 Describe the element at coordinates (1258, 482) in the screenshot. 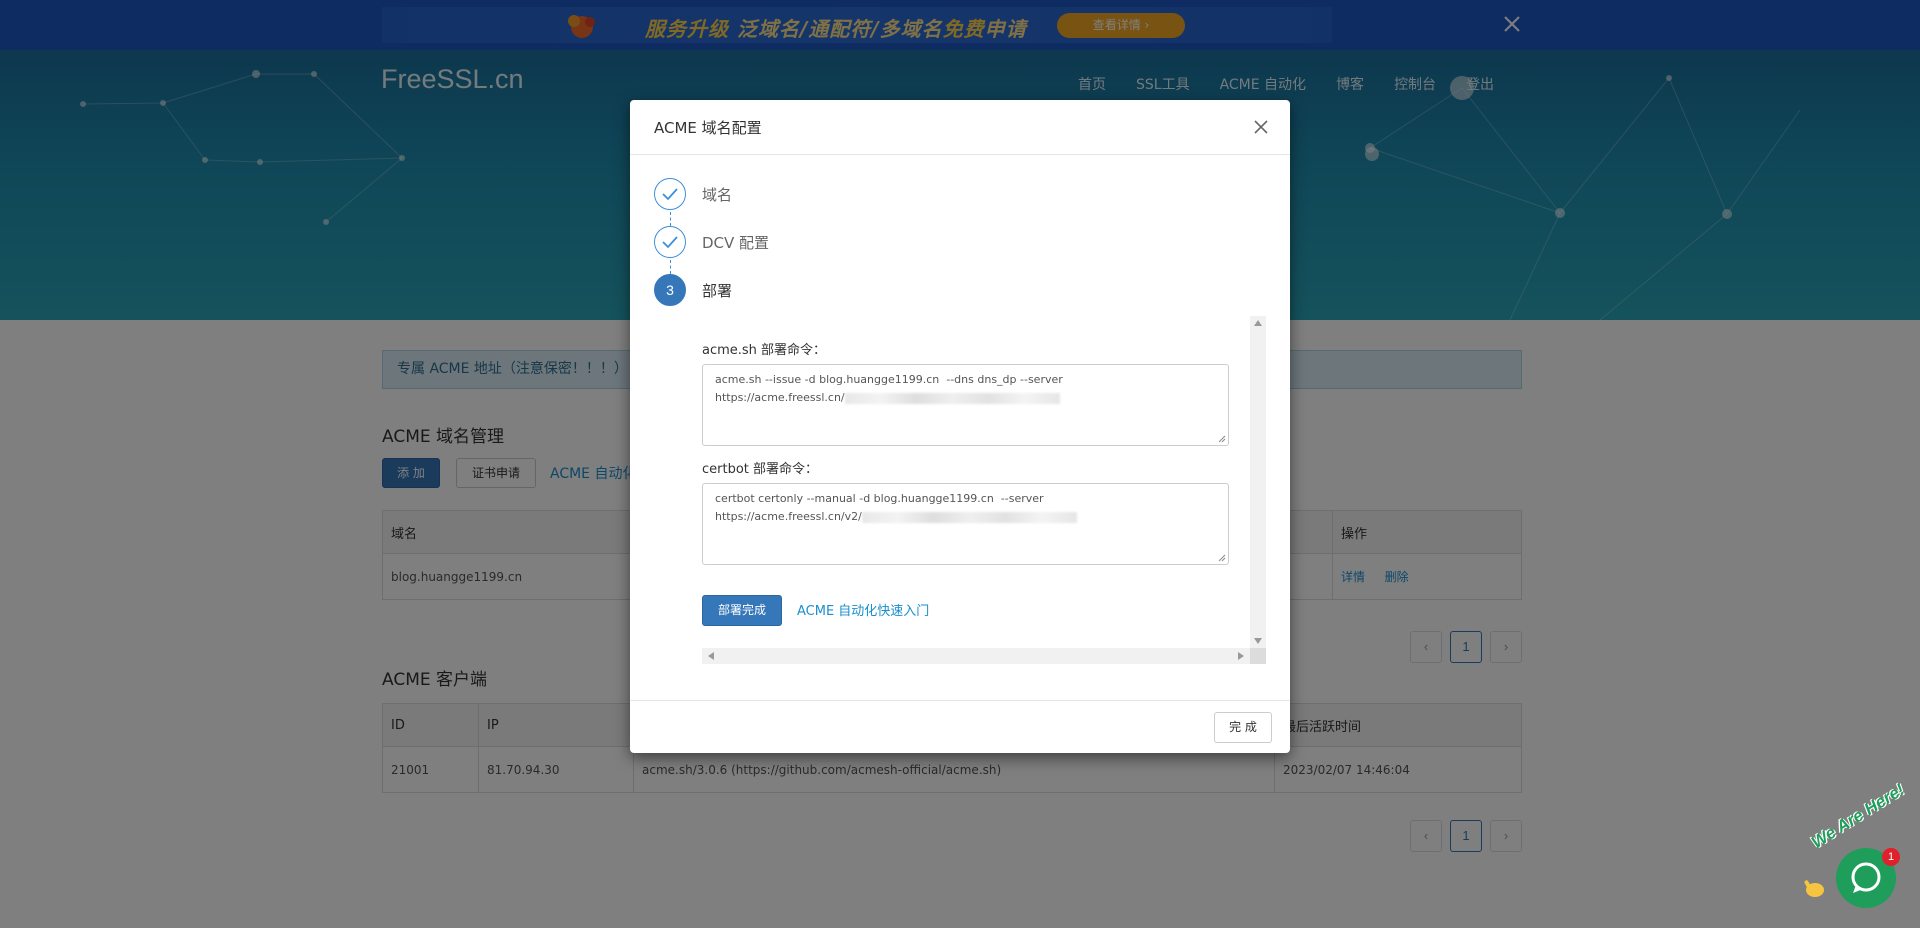

I see `vertical-scrollbar` at that location.